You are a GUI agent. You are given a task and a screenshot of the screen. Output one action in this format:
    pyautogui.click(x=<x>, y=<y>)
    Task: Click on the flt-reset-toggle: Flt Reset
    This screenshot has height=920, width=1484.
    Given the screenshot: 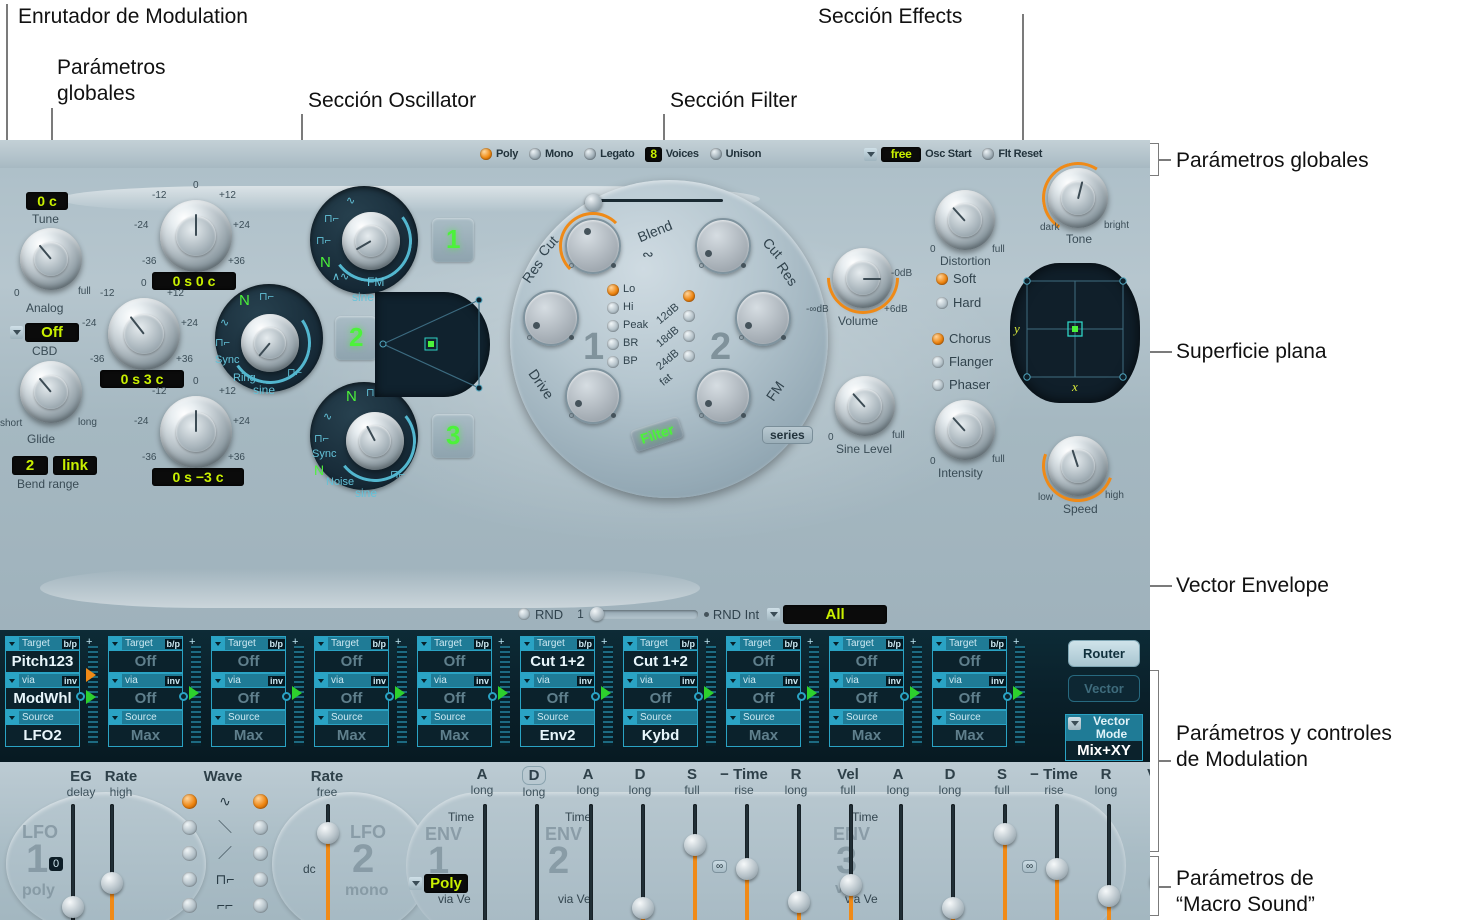 What is the action you would take?
    pyautogui.click(x=1012, y=154)
    